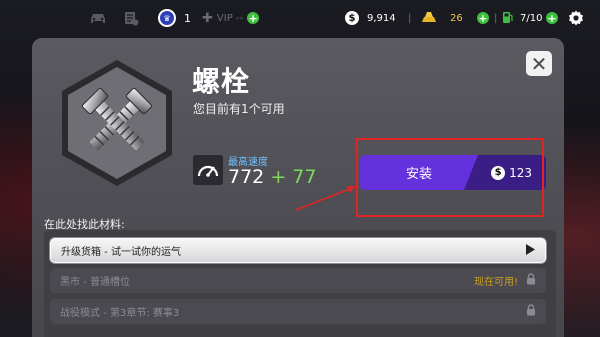 This screenshot has height=337, width=600. What do you see at coordinates (95, 282) in the screenshot?
I see `source-label: 黑市 - 普通槽位` at bounding box center [95, 282].